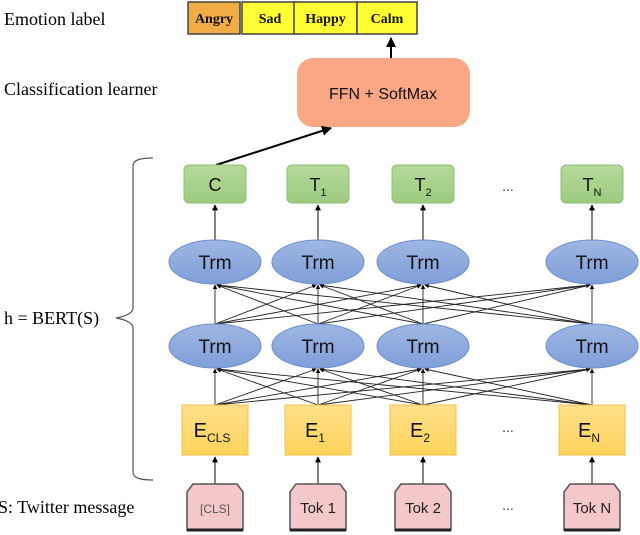  I want to click on output-row: C T1 T2 TN, so click(403, 202).